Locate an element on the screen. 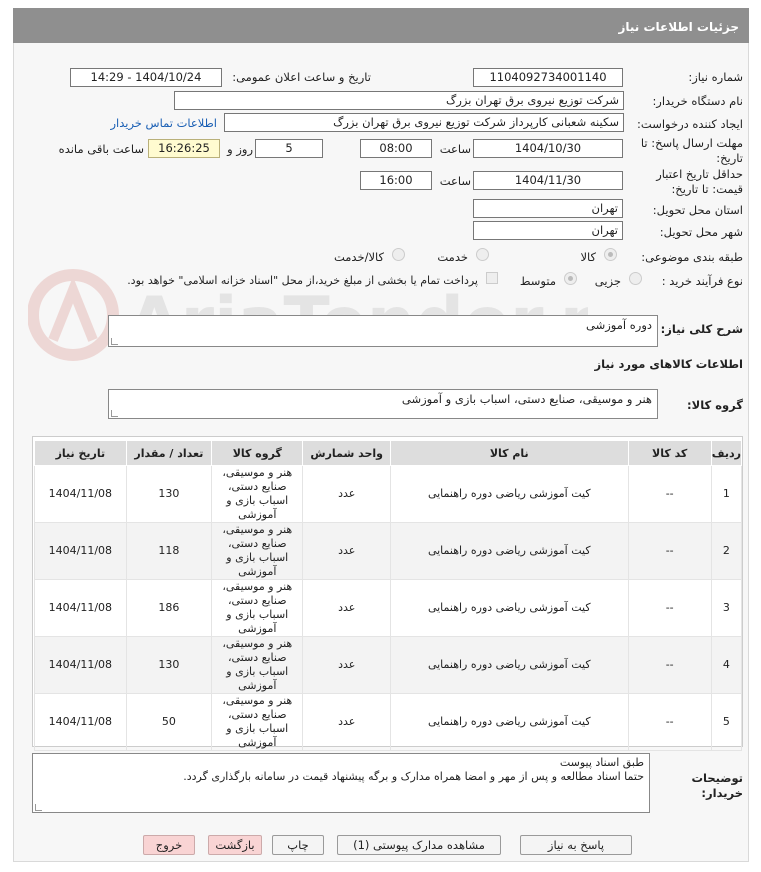 The image size is (761, 872). city-field: تهران is located at coordinates (548, 230).